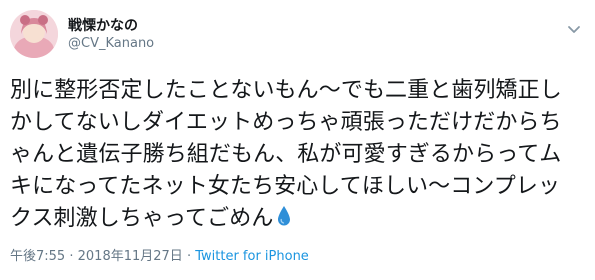  What do you see at coordinates (285, 186) in the screenshot?
I see `tweet-text-line: キになってたネット女たち安心してほしい〜コンプレッ` at bounding box center [285, 186].